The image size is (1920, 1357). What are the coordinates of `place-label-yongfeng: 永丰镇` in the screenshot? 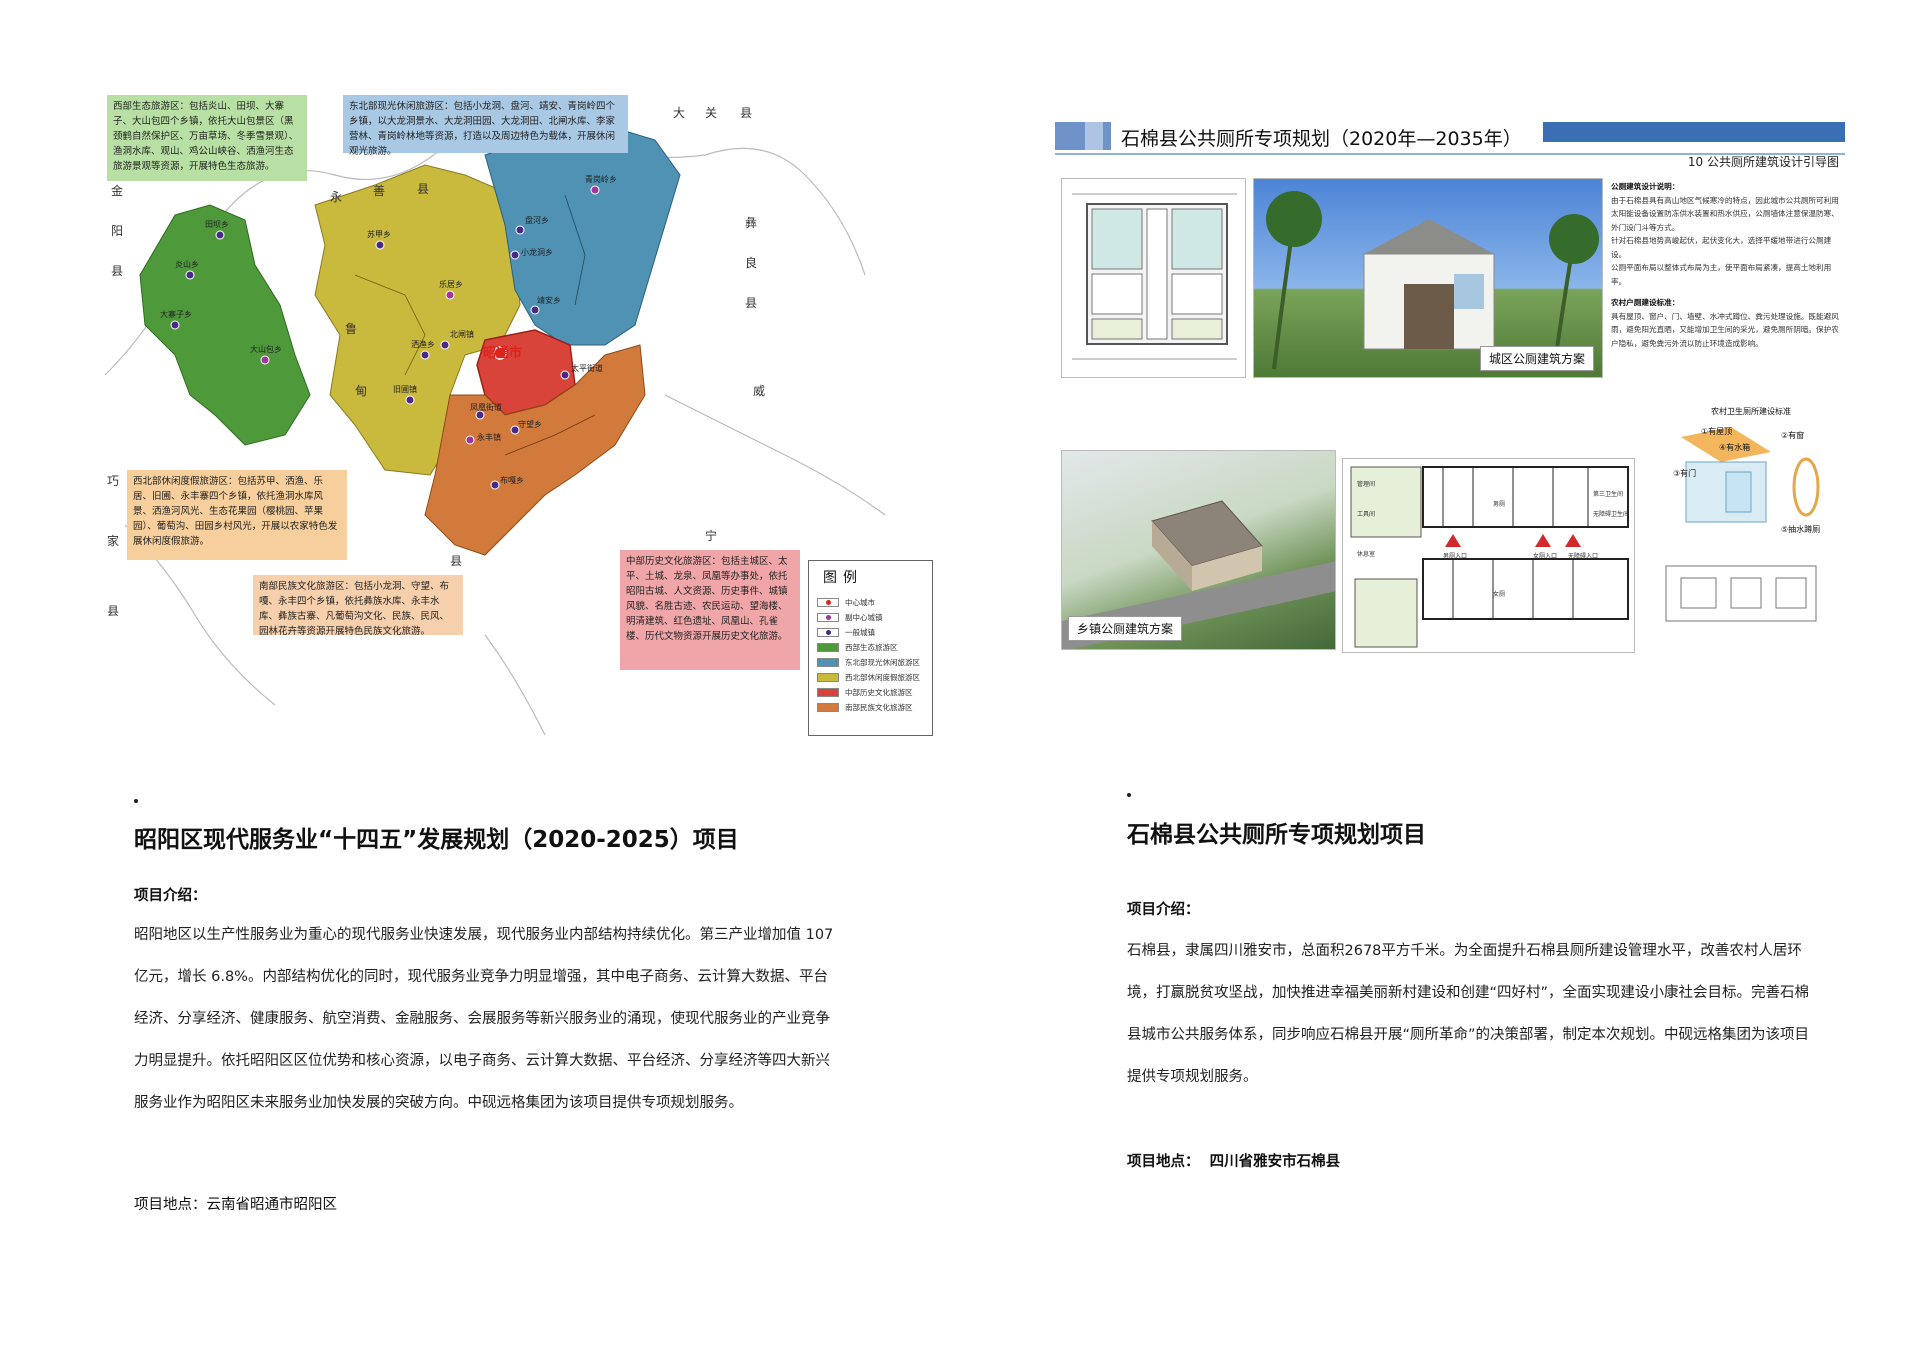 It's located at (489, 437).